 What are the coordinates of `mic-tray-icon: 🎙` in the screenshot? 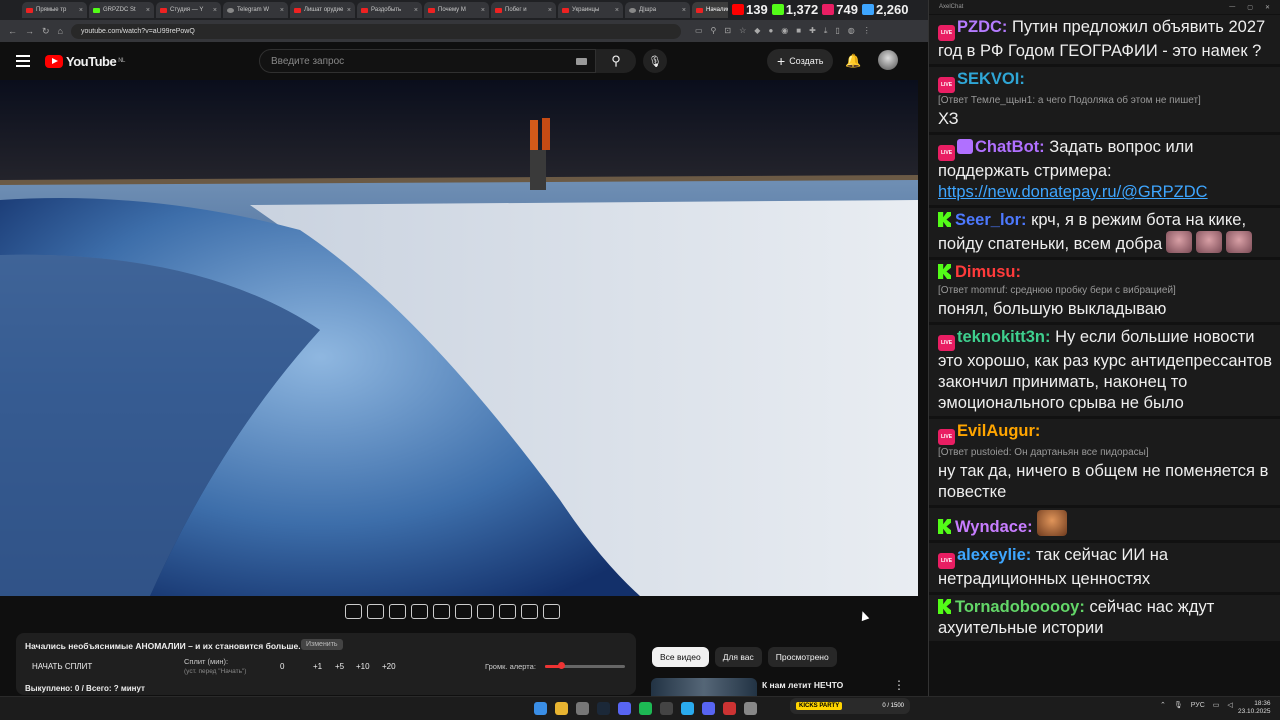 It's located at (1178, 705).